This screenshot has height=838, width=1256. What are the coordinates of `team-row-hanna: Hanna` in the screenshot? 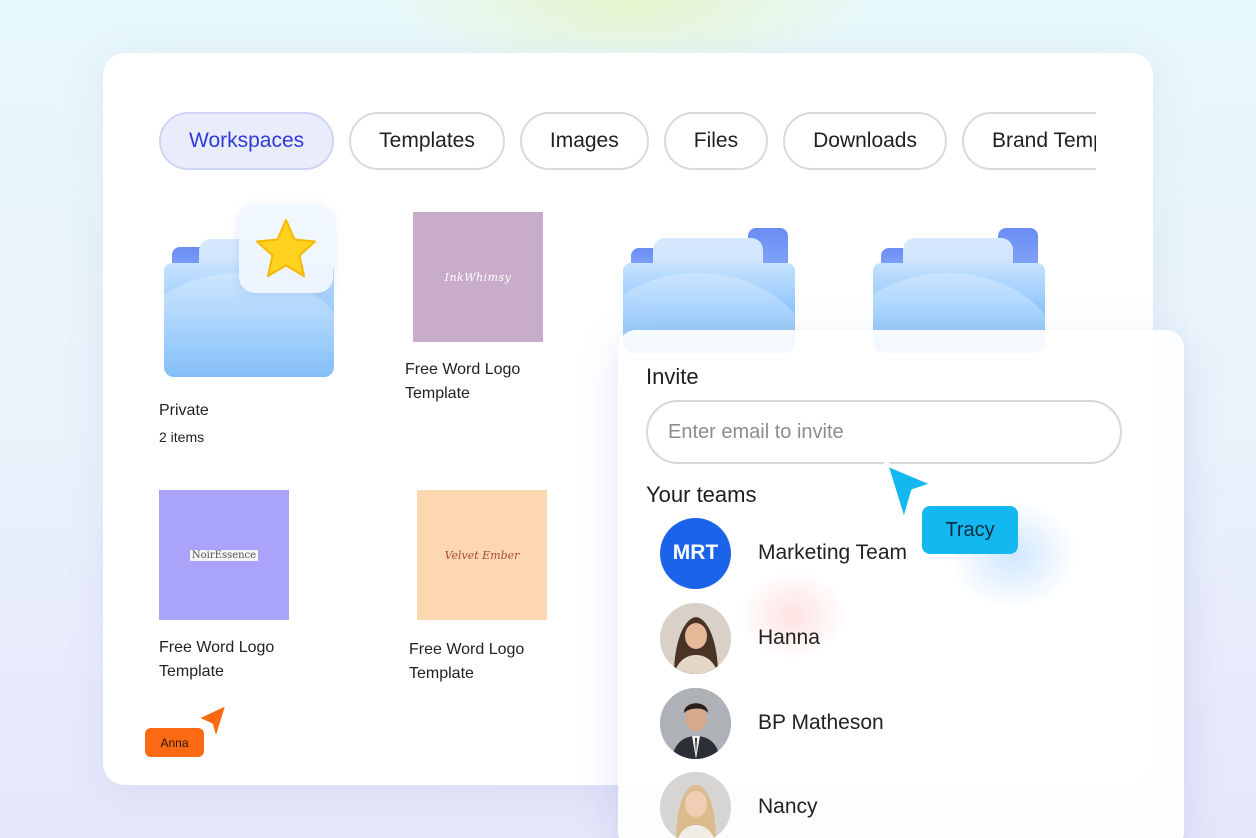 It's located at (740, 638).